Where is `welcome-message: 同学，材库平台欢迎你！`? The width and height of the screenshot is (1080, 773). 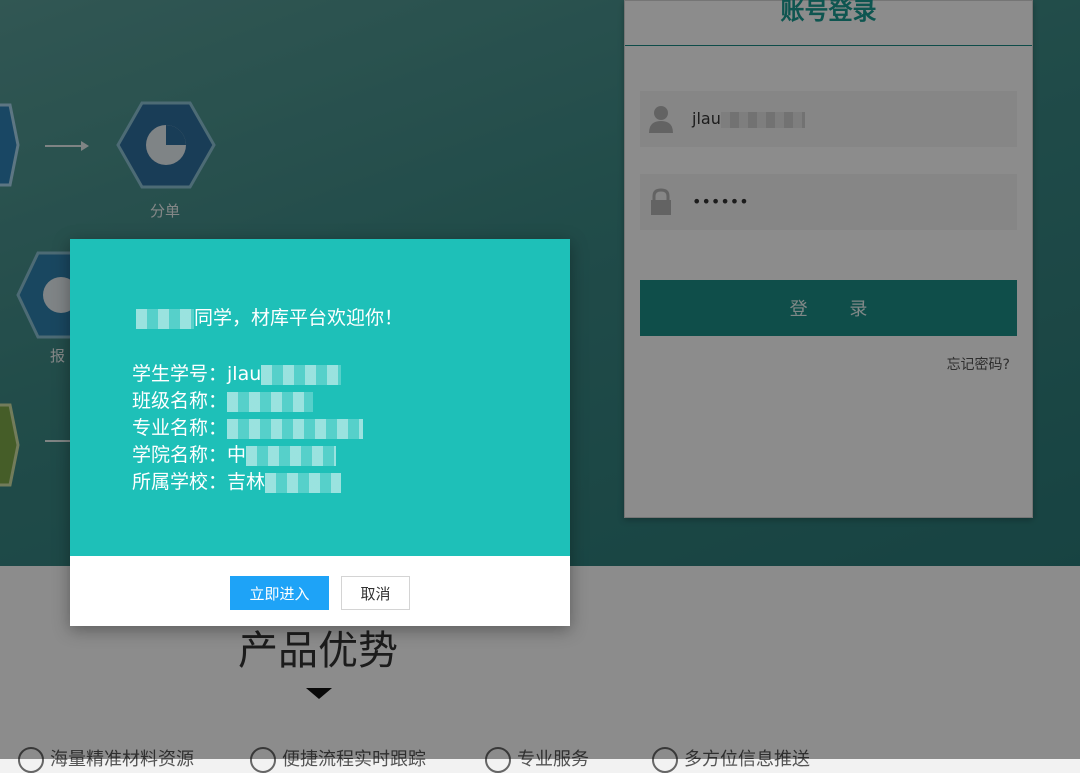 welcome-message: 同学，材库平台欢迎你！ is located at coordinates (269, 316).